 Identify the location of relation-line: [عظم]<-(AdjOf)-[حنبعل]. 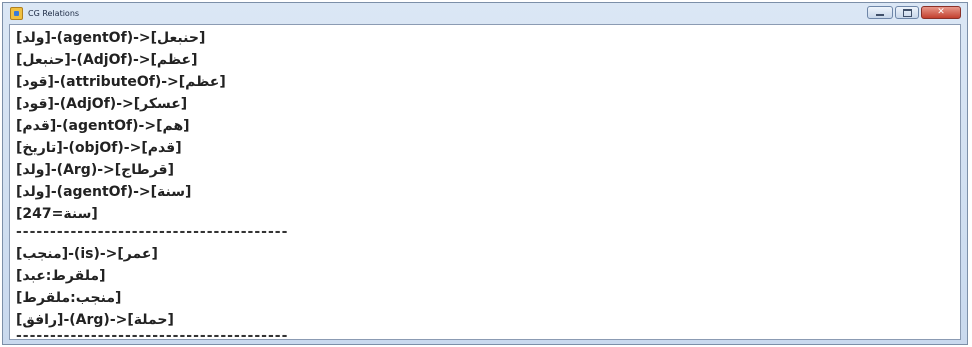
(107, 60).